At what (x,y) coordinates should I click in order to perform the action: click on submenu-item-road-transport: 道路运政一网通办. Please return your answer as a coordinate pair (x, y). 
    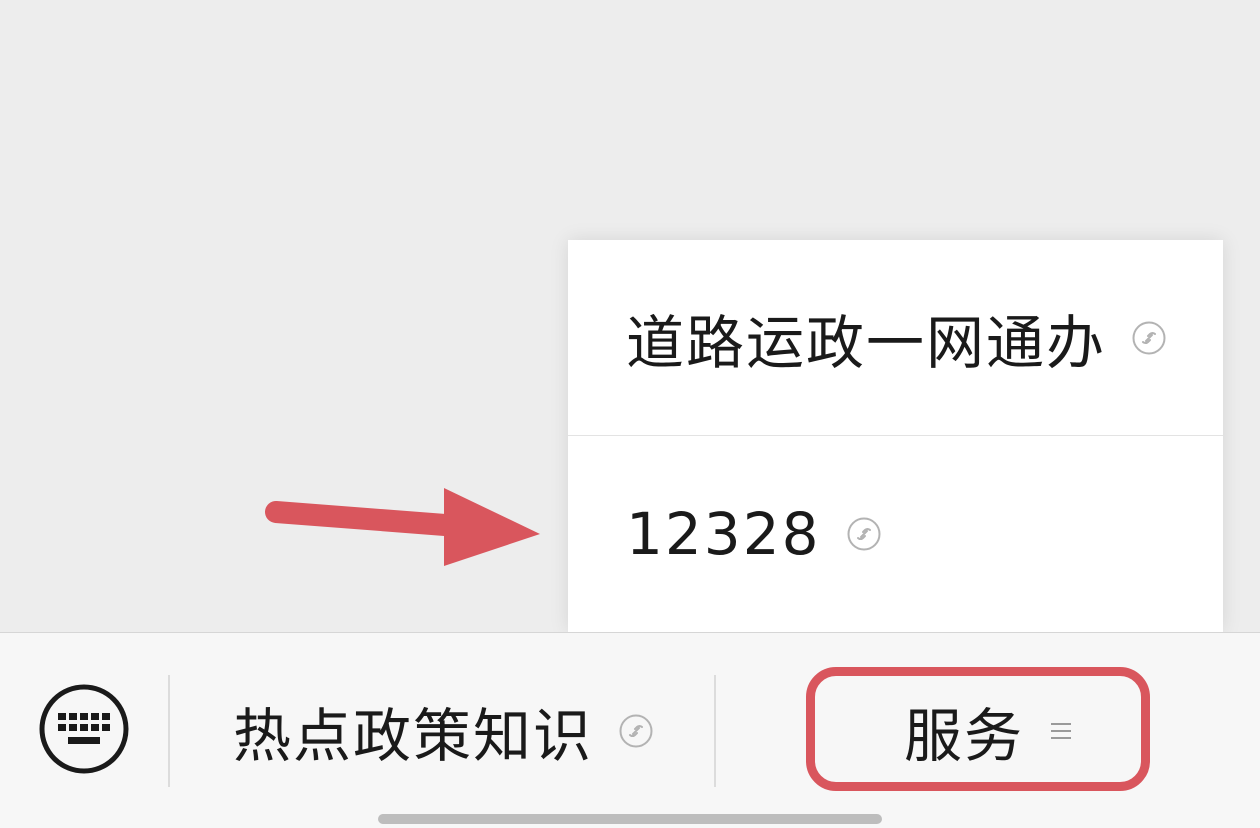
    Looking at the image, I should click on (895, 338).